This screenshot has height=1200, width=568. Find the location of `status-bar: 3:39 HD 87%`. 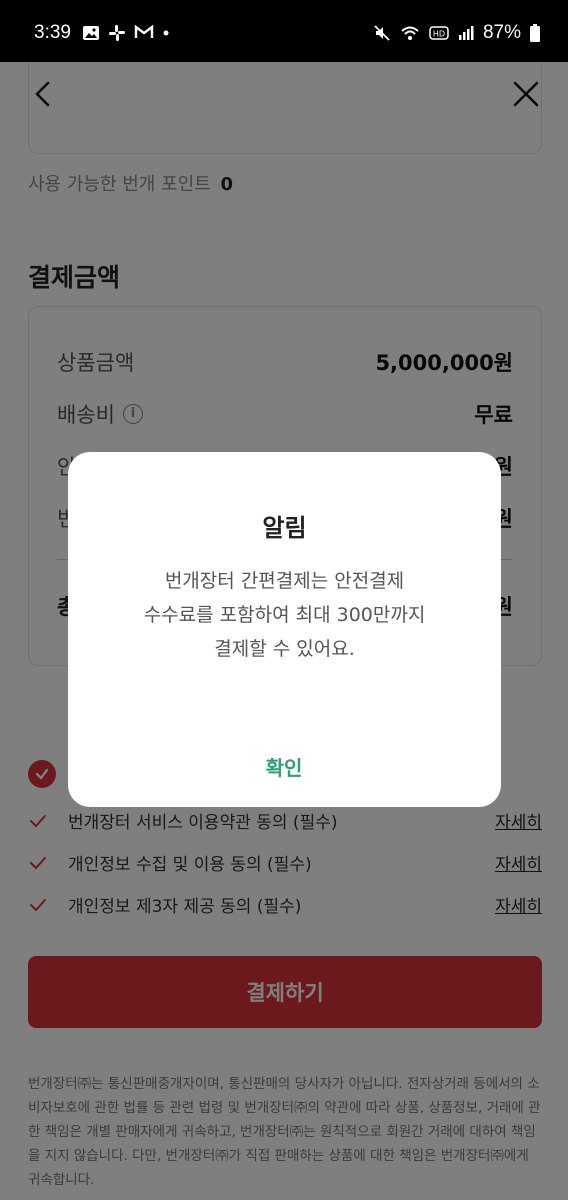

status-bar: 3:39 HD 87% is located at coordinates (284, 31).